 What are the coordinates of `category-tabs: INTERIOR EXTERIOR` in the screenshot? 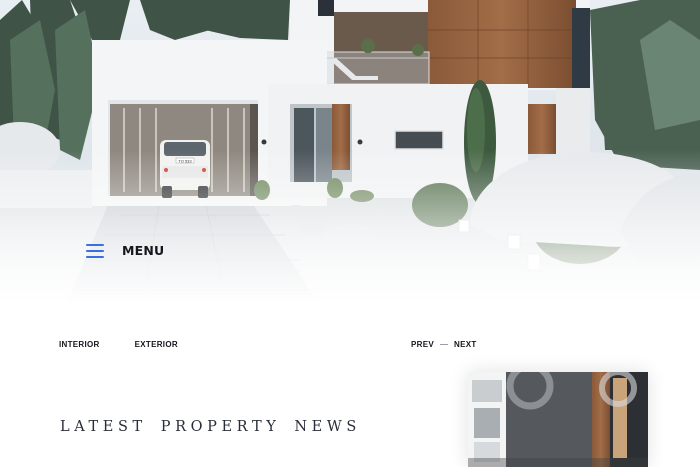 It's located at (136, 344).